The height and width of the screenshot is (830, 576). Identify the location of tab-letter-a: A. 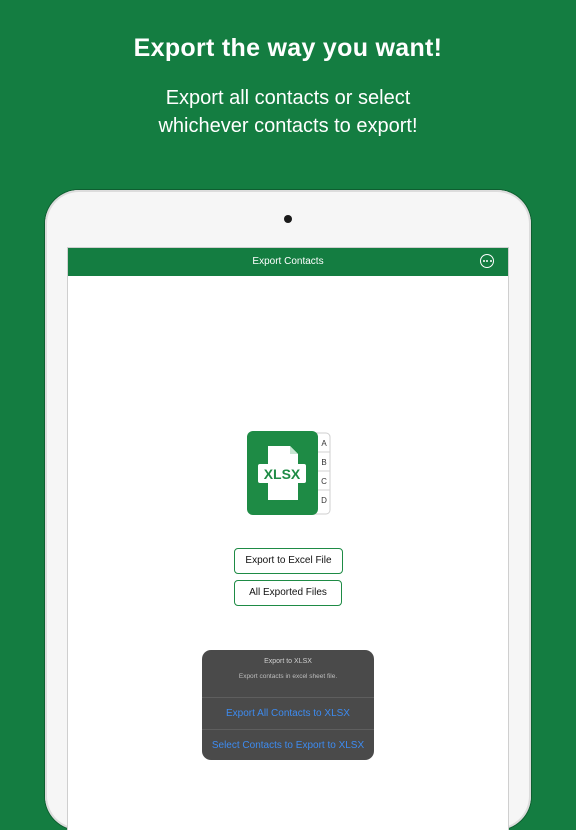
(324, 443).